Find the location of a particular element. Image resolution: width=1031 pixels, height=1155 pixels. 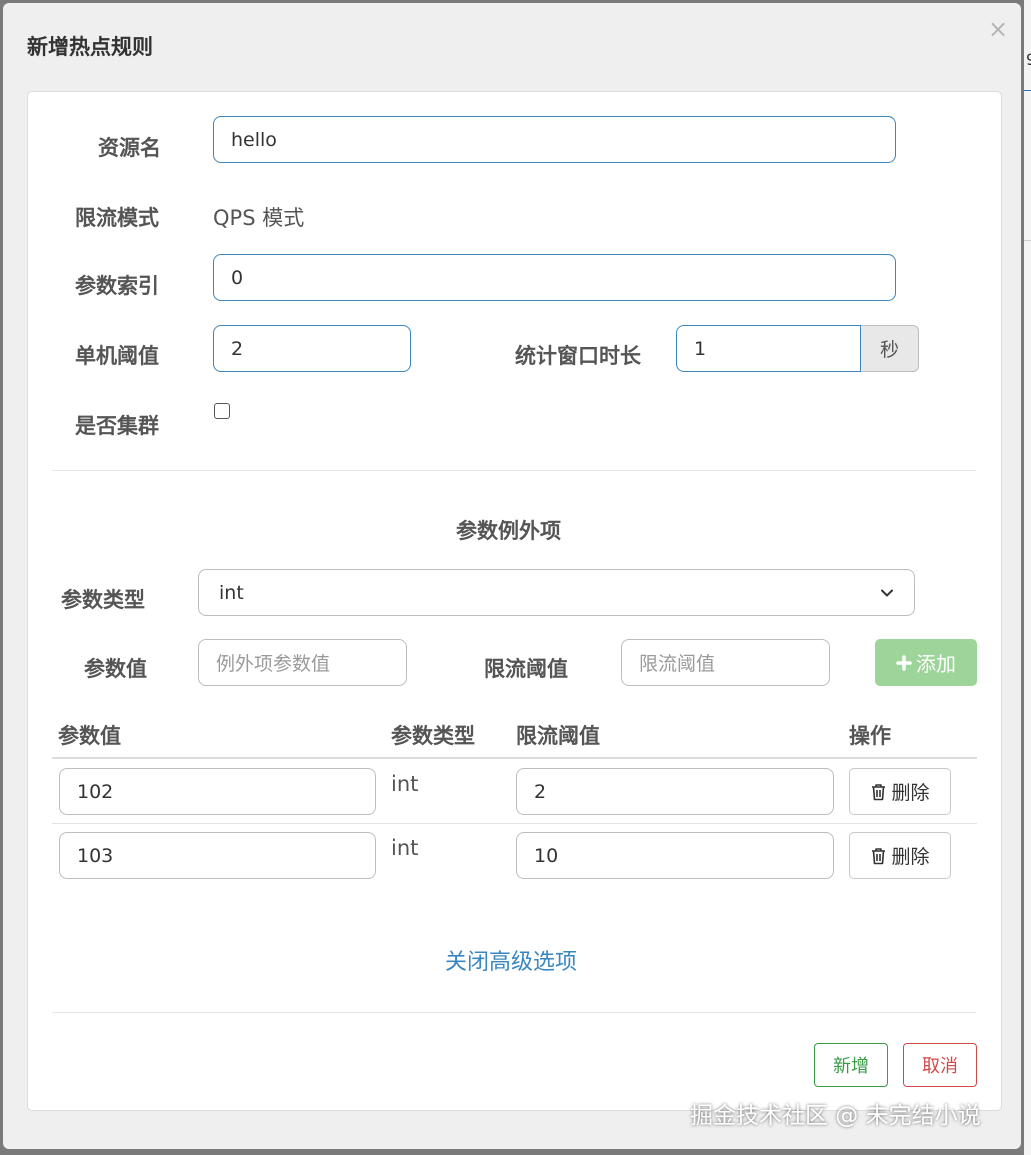

resource-input: hello is located at coordinates (554, 139).